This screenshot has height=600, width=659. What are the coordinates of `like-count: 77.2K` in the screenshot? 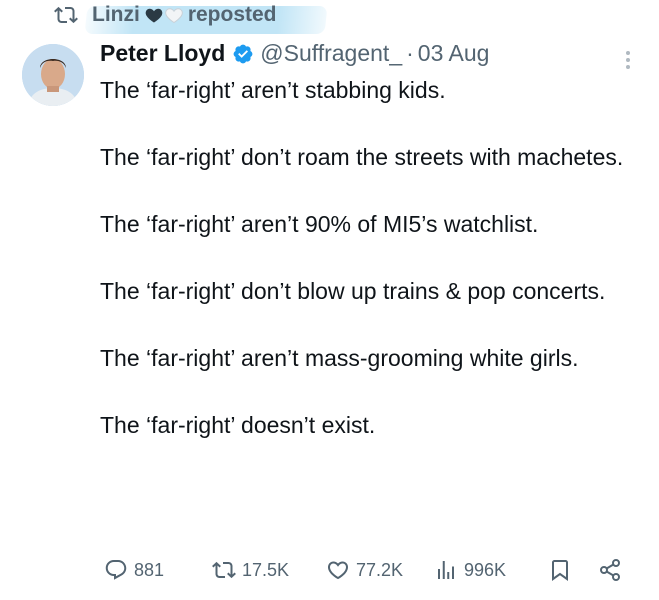 It's located at (380, 569).